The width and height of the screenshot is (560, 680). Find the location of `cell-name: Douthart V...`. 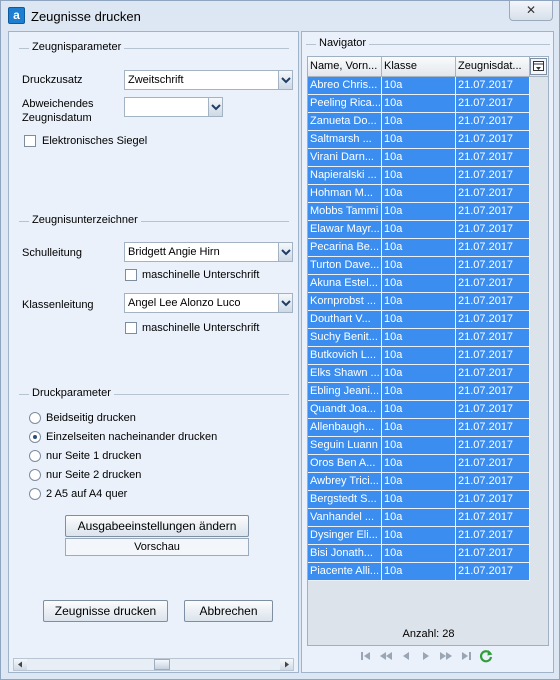

cell-name: Douthart V... is located at coordinates (345, 320).